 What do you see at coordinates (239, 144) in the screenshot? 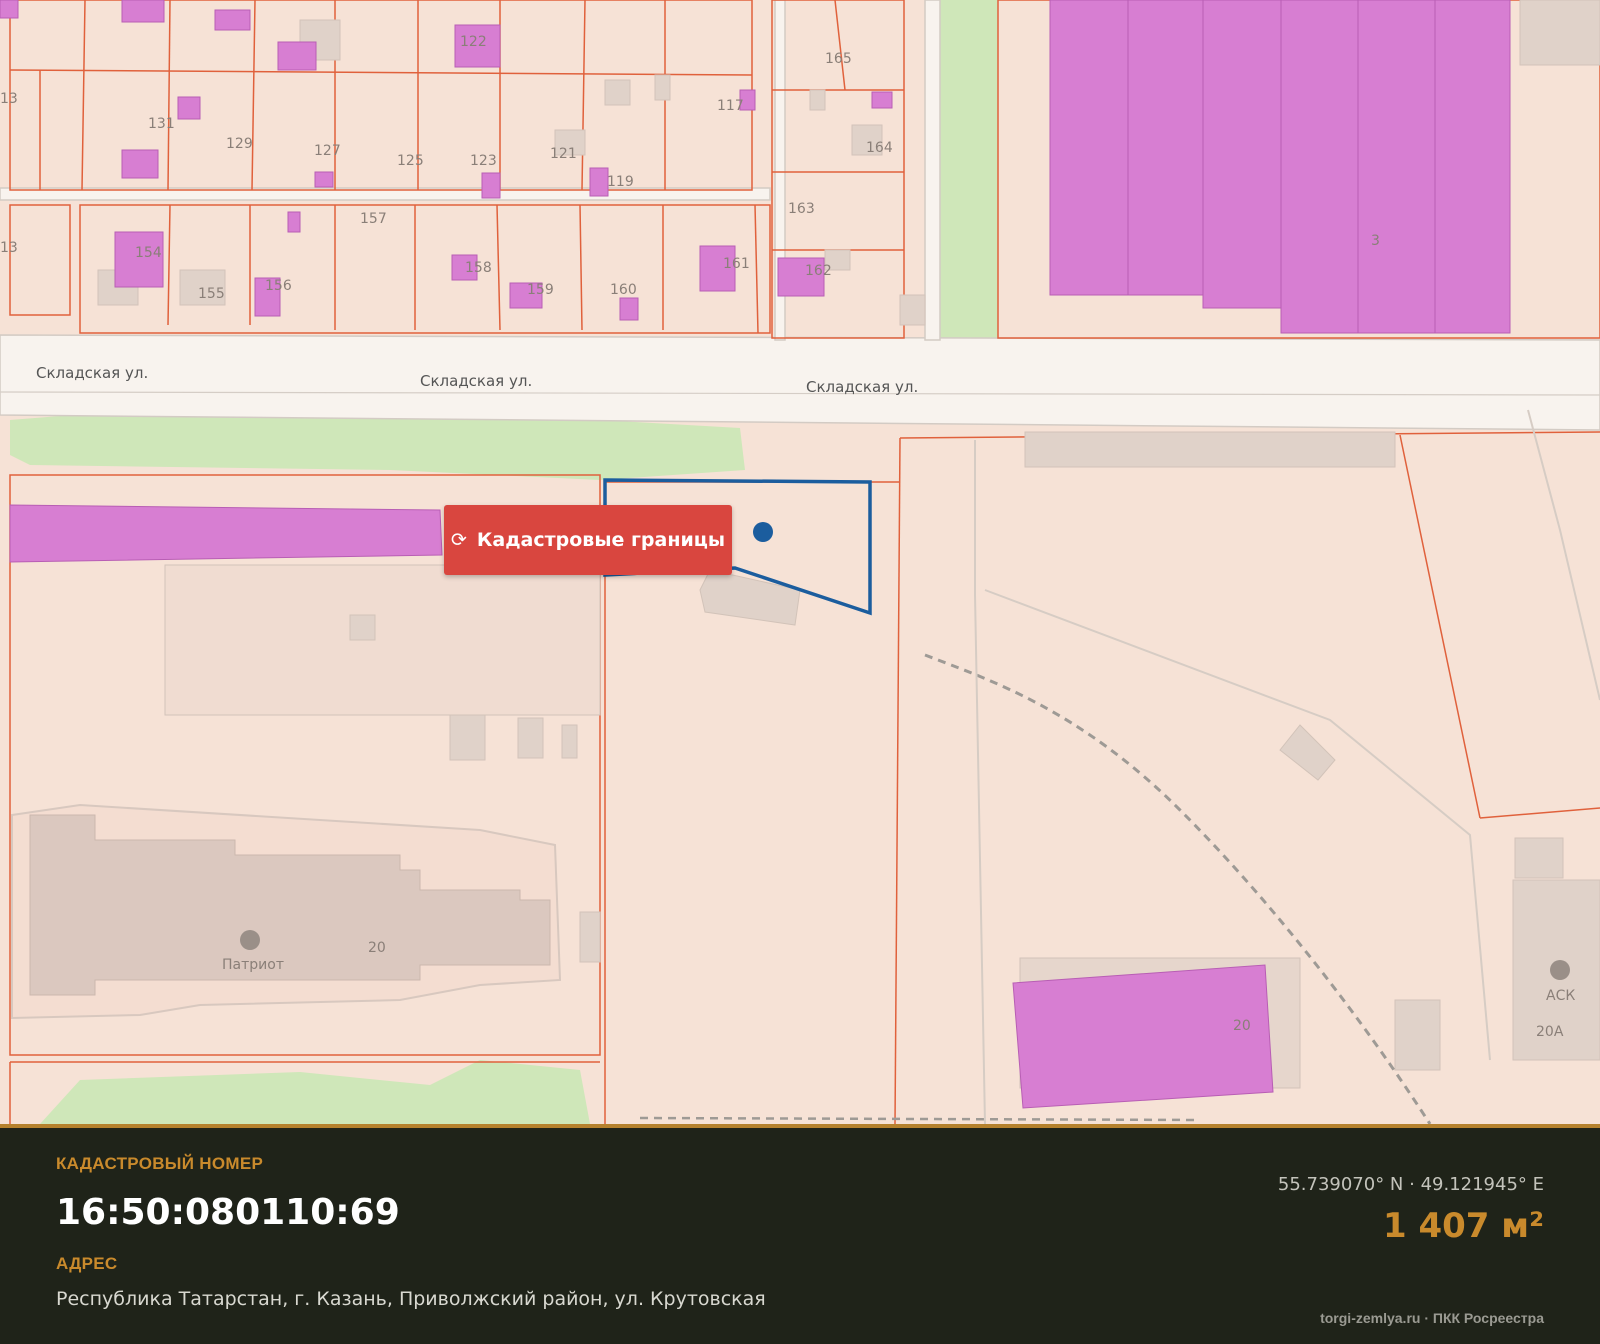
I see `house-number: 129` at bounding box center [239, 144].